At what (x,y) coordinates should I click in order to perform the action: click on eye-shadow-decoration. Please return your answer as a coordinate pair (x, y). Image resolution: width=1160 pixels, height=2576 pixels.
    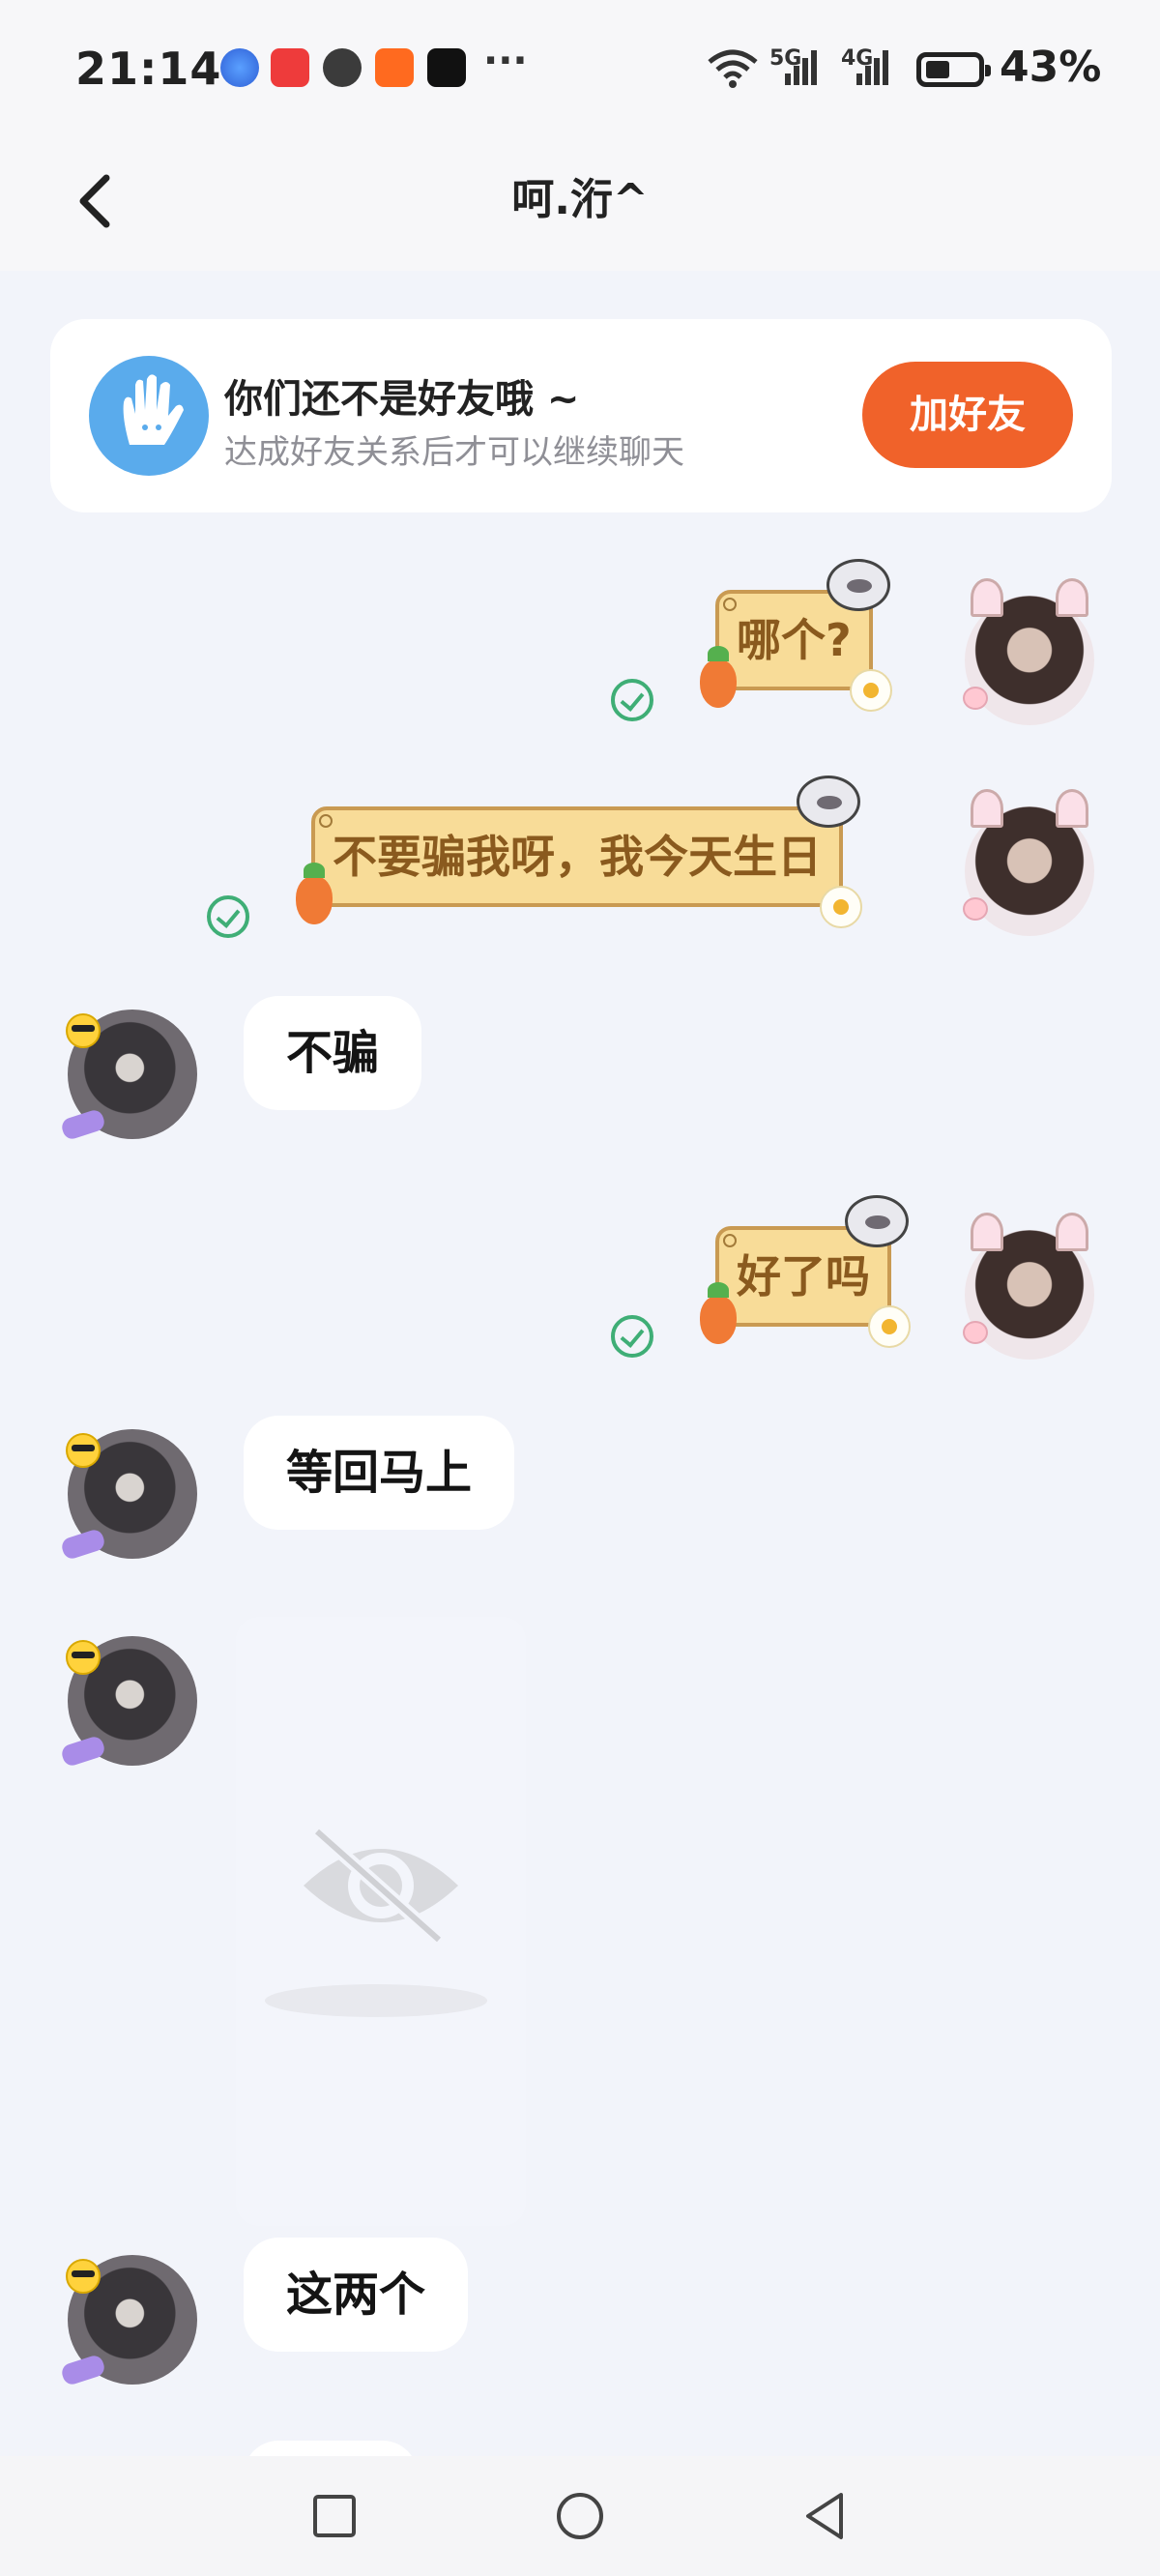
    Looking at the image, I should click on (376, 2000).